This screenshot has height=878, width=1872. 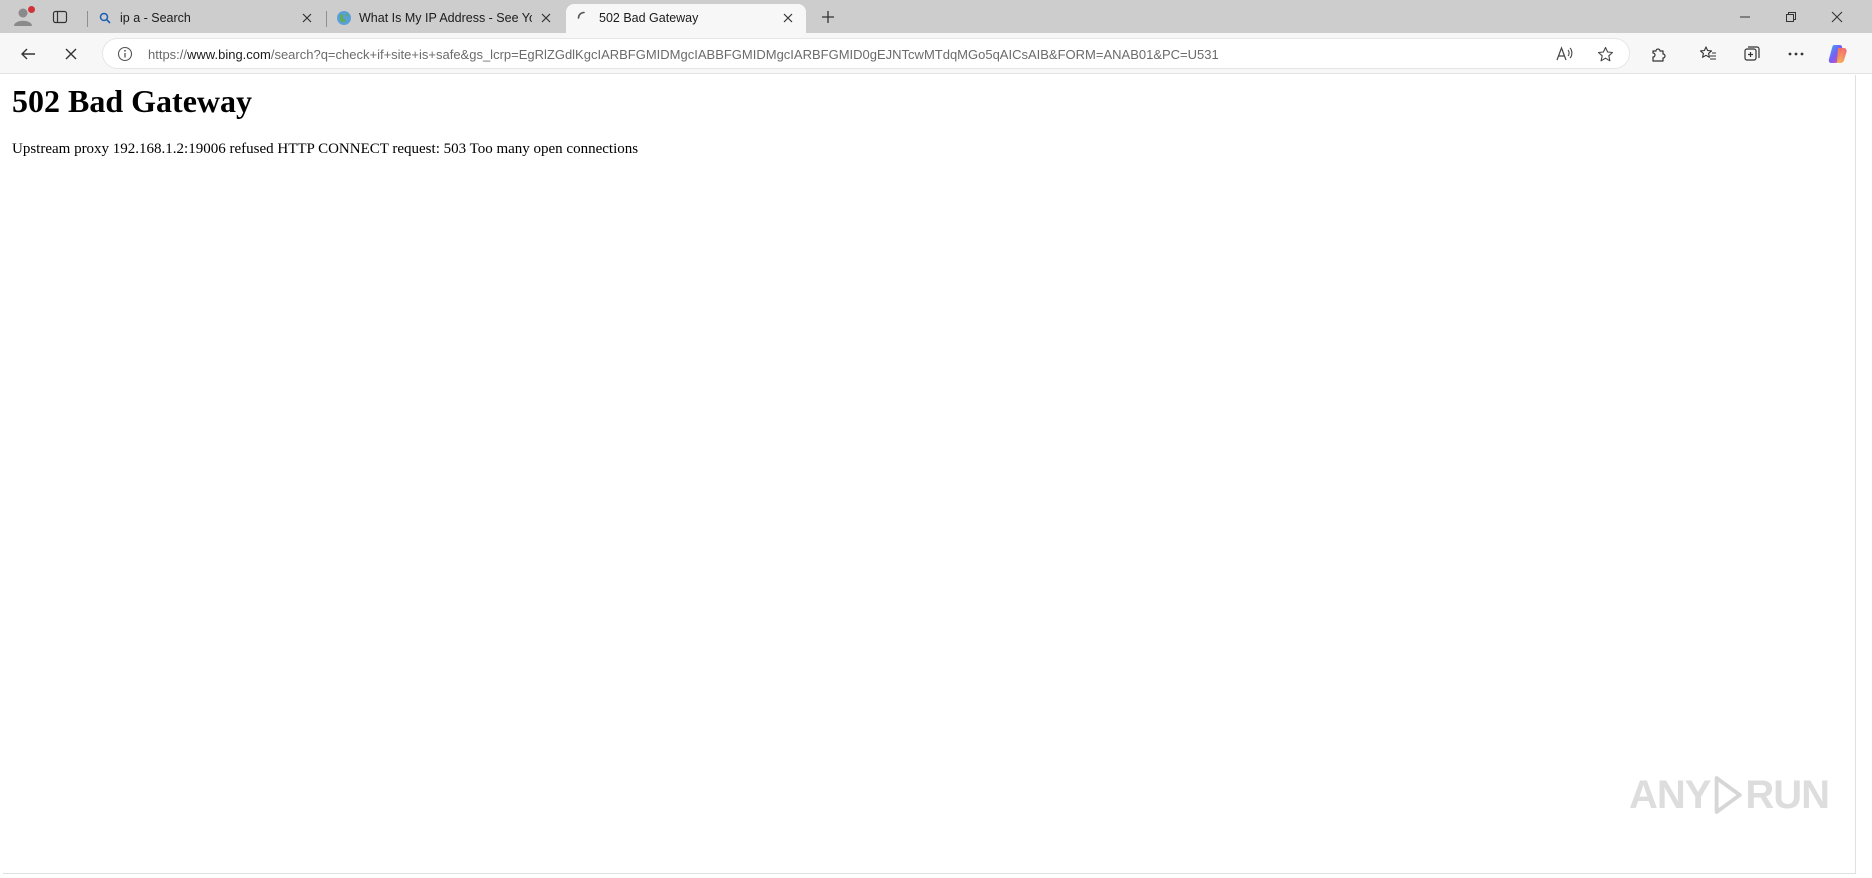 I want to click on url-scheme: https://, so click(x=168, y=54).